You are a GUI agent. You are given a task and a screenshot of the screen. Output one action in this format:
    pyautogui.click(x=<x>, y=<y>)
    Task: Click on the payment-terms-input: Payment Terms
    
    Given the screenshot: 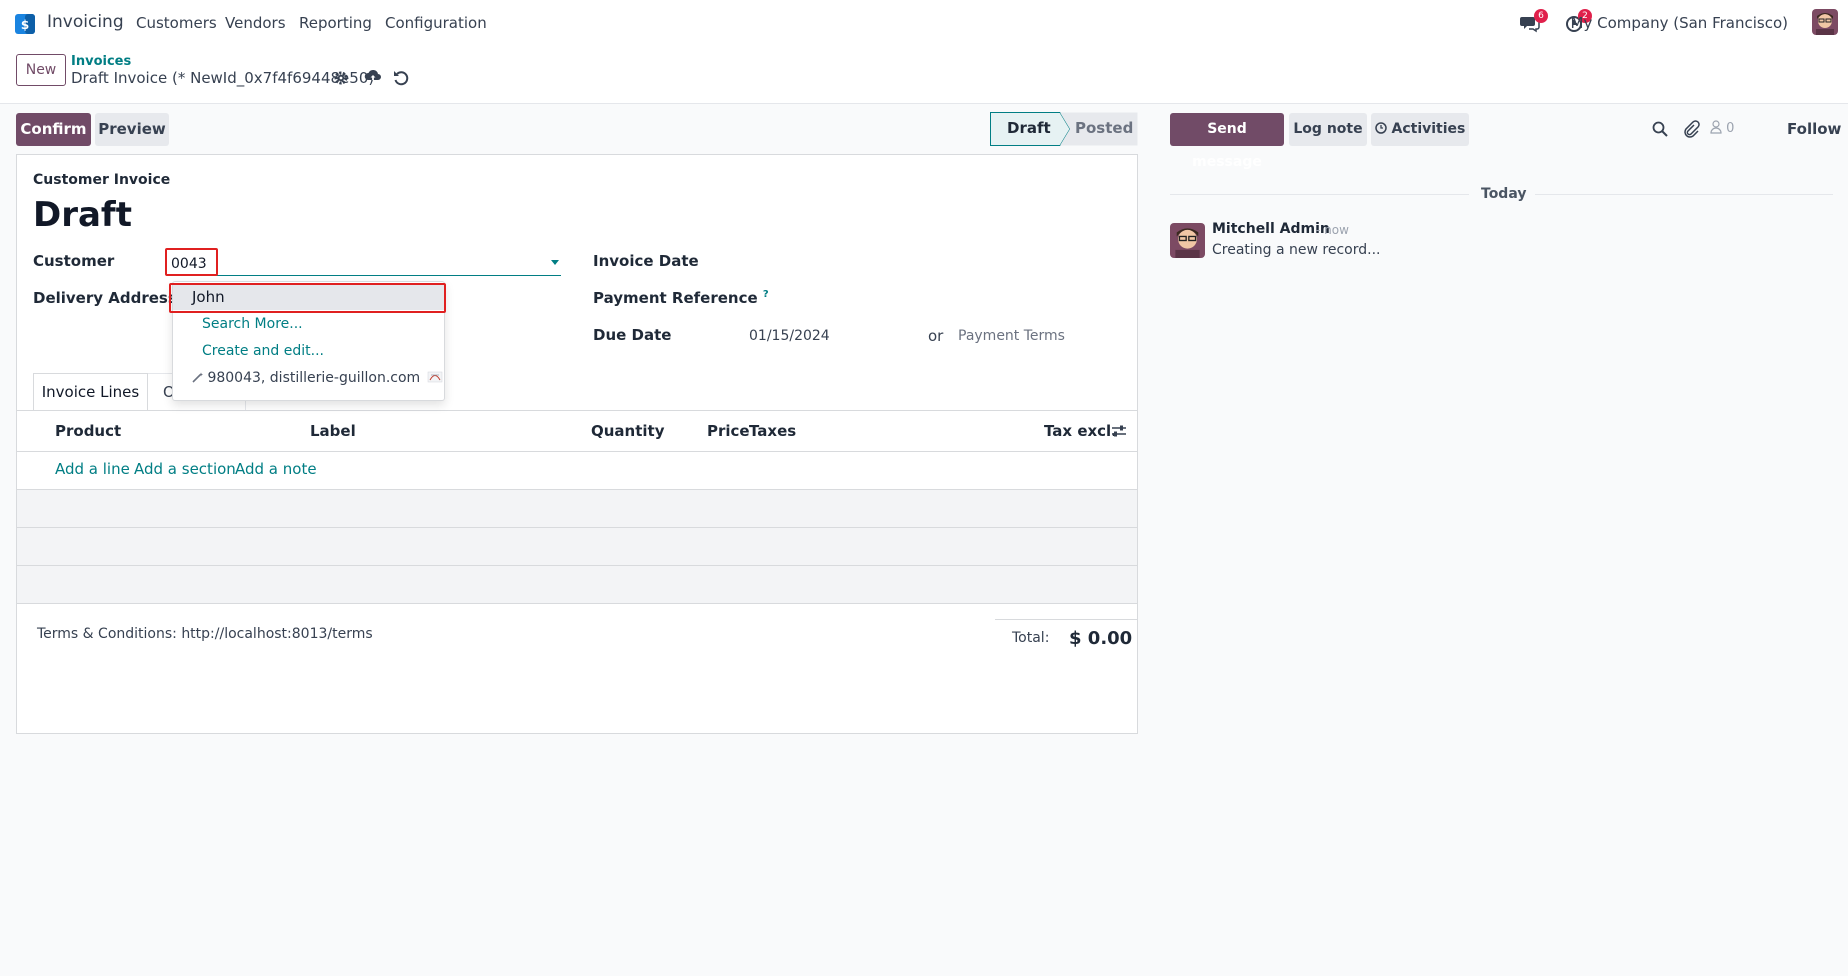 What is the action you would take?
    pyautogui.click(x=1011, y=336)
    